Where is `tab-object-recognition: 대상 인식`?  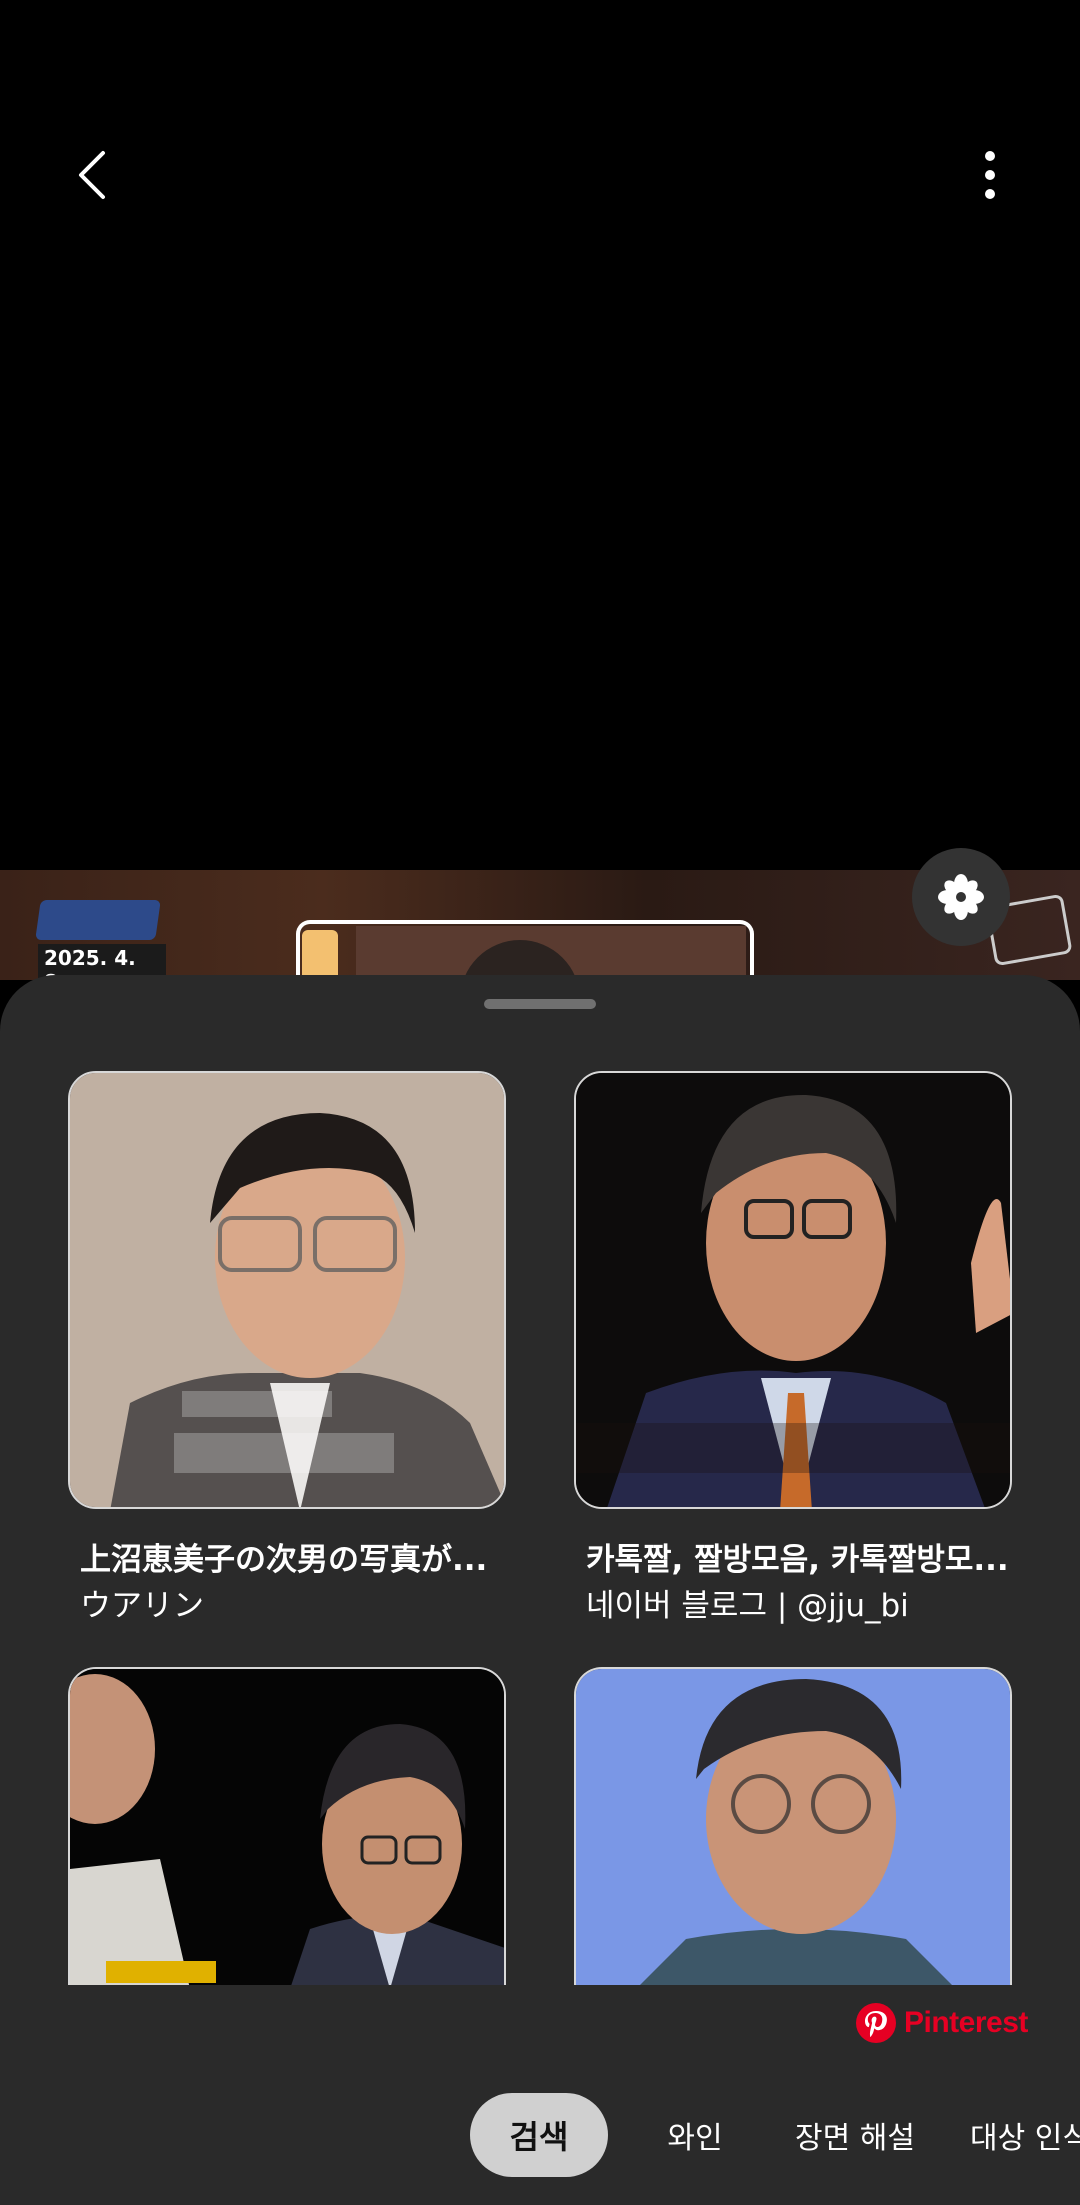
tab-object-recognition: 대상 인식 is located at coordinates (1025, 2135).